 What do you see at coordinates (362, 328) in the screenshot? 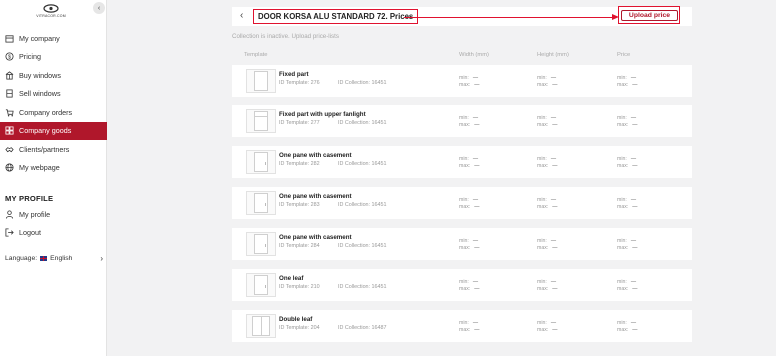
I see `collection-id: ID Collection: 16487` at bounding box center [362, 328].